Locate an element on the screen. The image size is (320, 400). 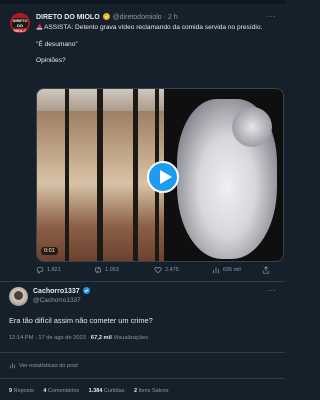
reply-views-count: 67,2 mil is located at coordinates (101, 338).